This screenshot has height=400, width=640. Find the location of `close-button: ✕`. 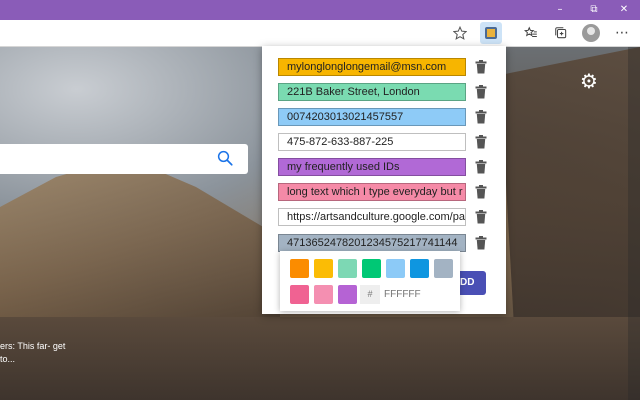

close-button: ✕ is located at coordinates (624, 10).